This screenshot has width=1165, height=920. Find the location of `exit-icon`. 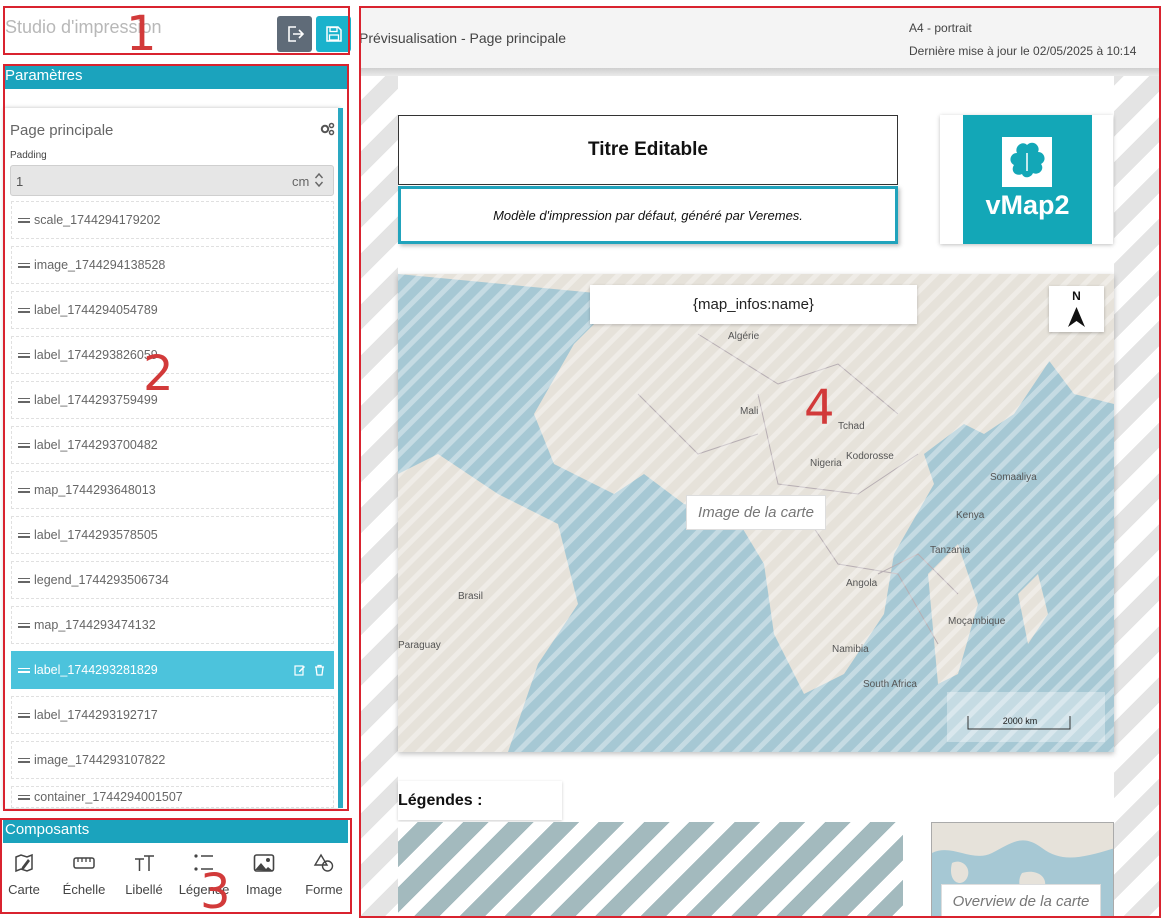

exit-icon is located at coordinates (295, 34).